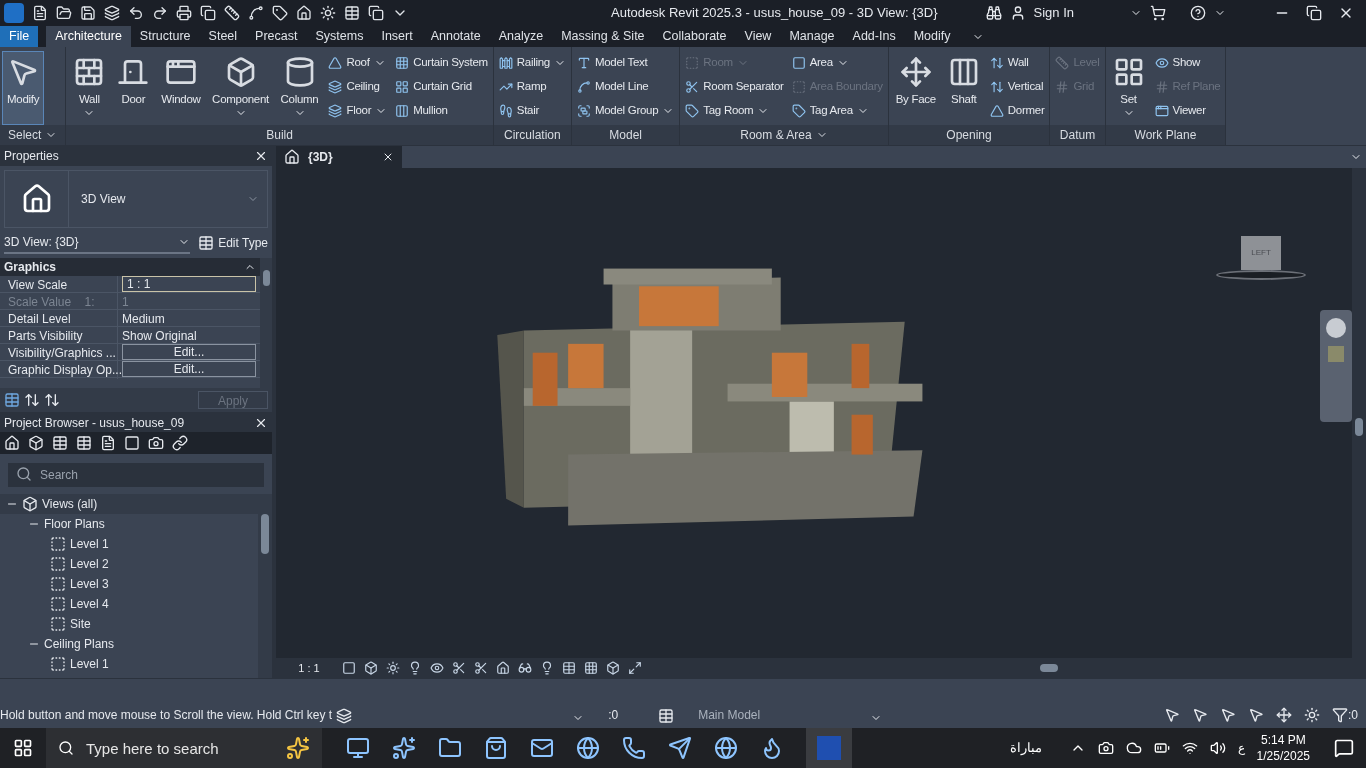  Describe the element at coordinates (1053, 13) in the screenshot. I see `sign-in-button: Sign In` at that location.